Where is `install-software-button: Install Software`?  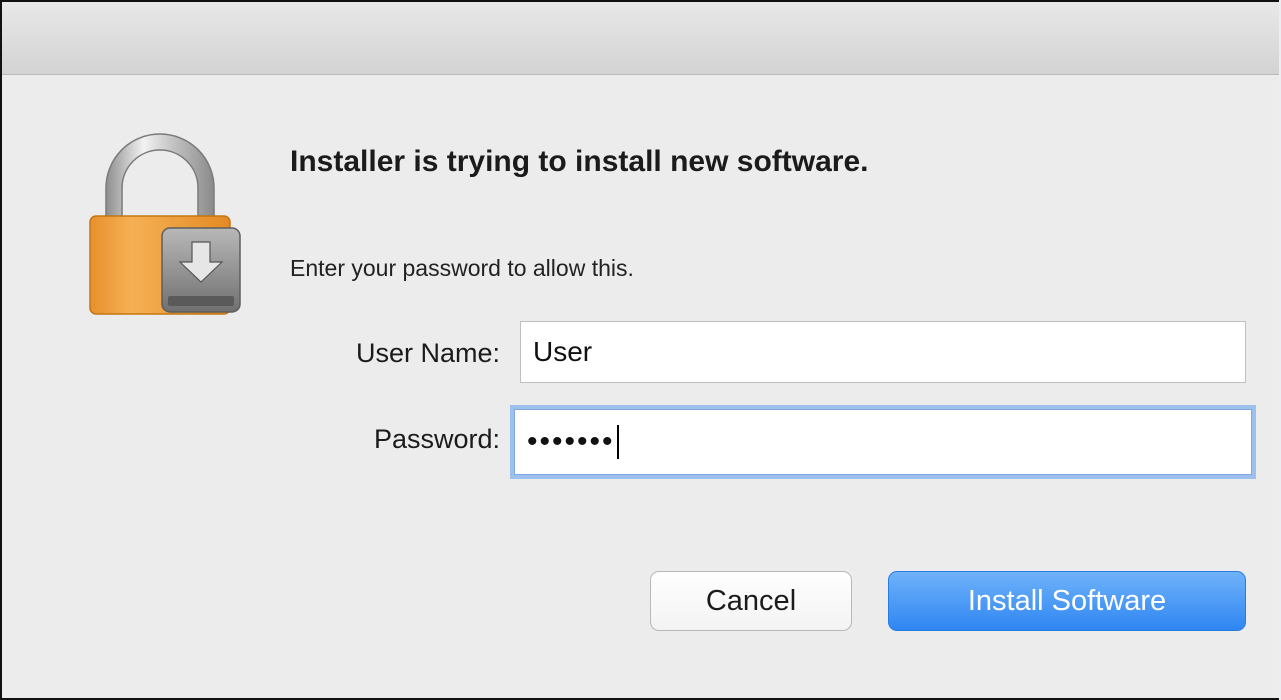
install-software-button: Install Software is located at coordinates (1067, 601).